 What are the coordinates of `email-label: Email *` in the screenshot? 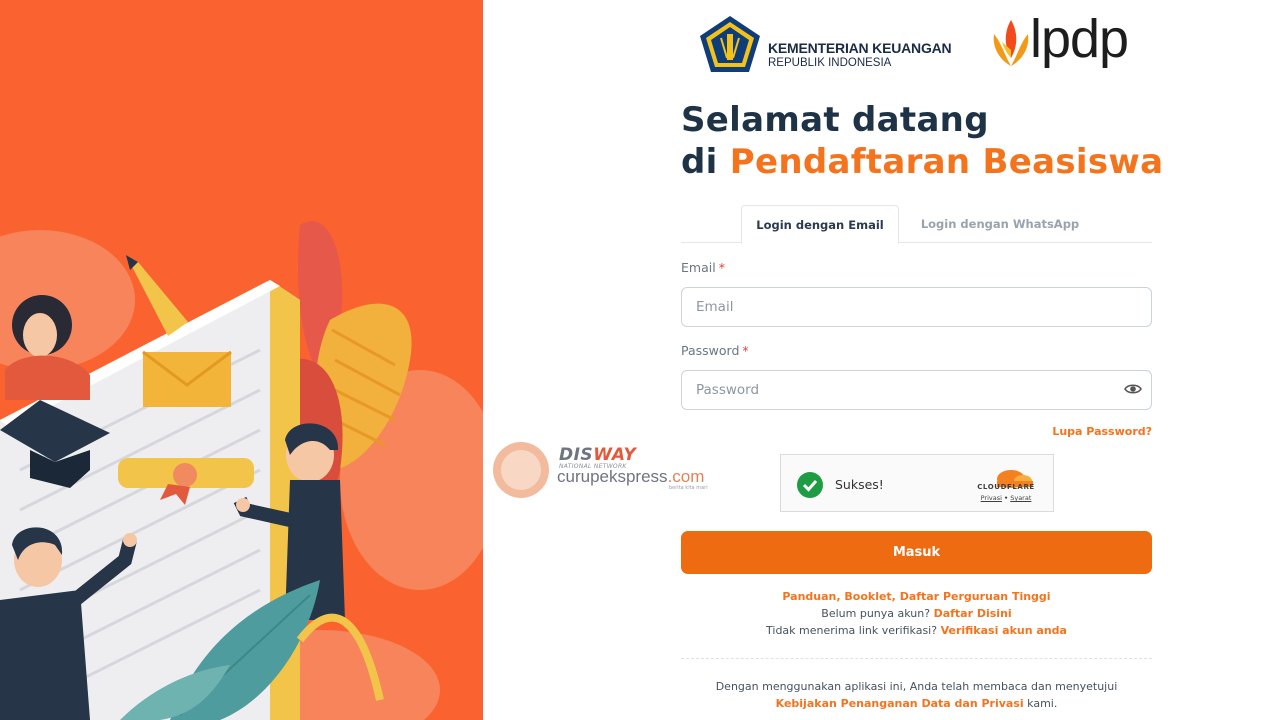 It's located at (703, 267).